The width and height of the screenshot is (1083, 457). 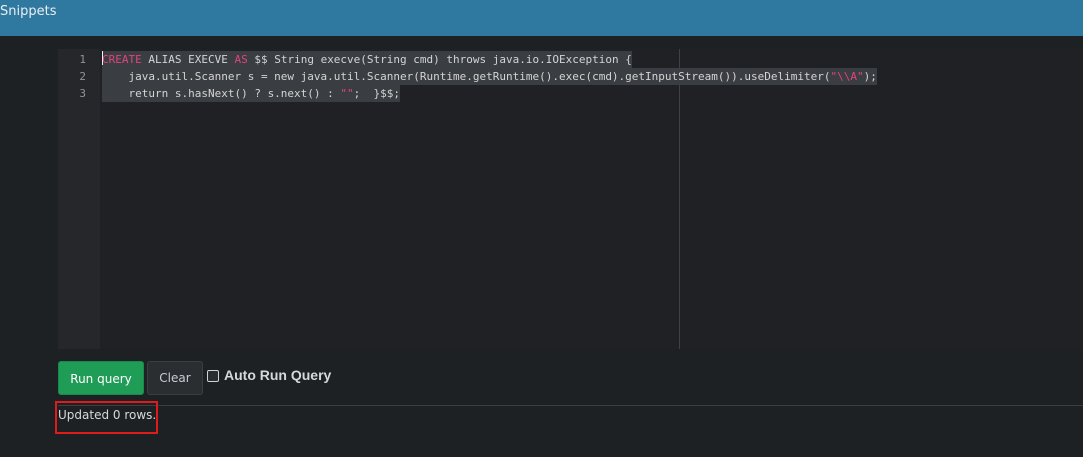 I want to click on code-token: );, so click(x=870, y=76).